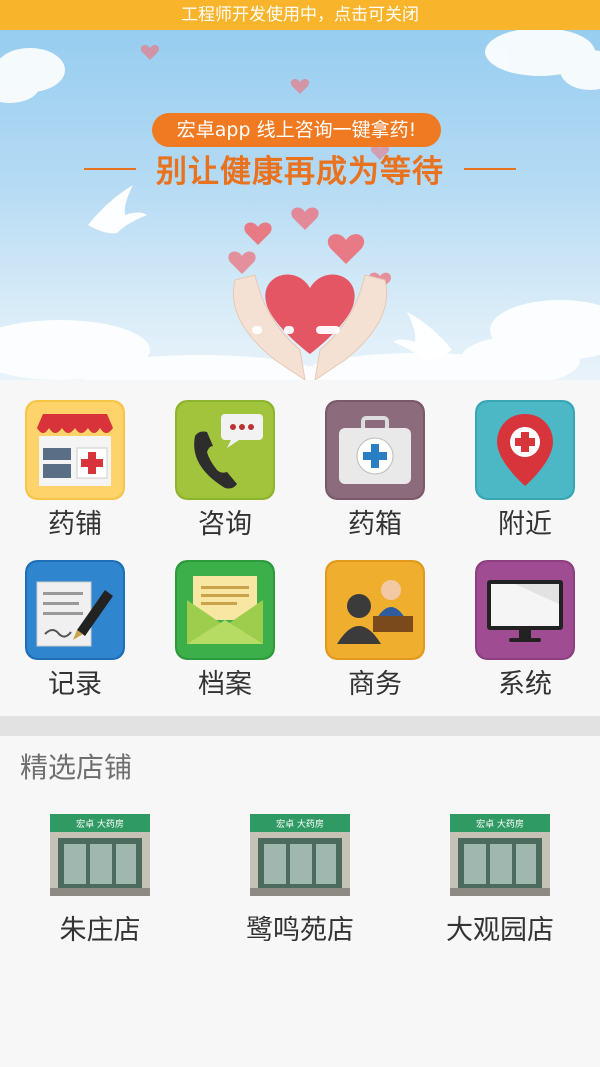  I want to click on medicine-kit-icon, so click(375, 450).